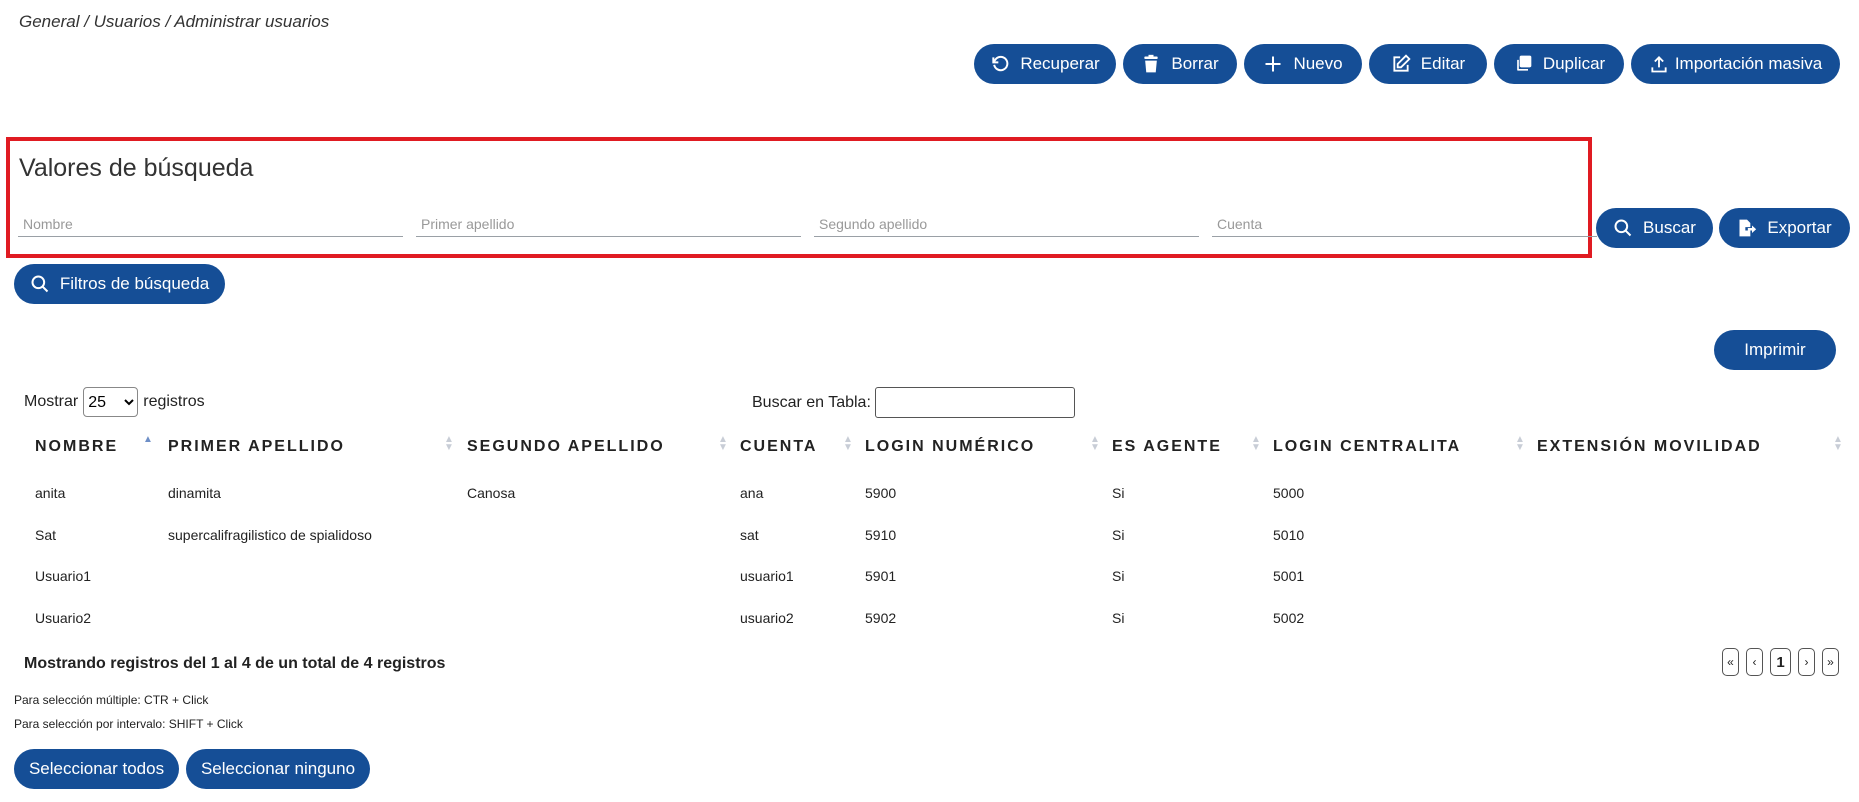 The width and height of the screenshot is (1859, 802). Describe the element at coordinates (111, 402) in the screenshot. I see `page-length-select: 25` at that location.